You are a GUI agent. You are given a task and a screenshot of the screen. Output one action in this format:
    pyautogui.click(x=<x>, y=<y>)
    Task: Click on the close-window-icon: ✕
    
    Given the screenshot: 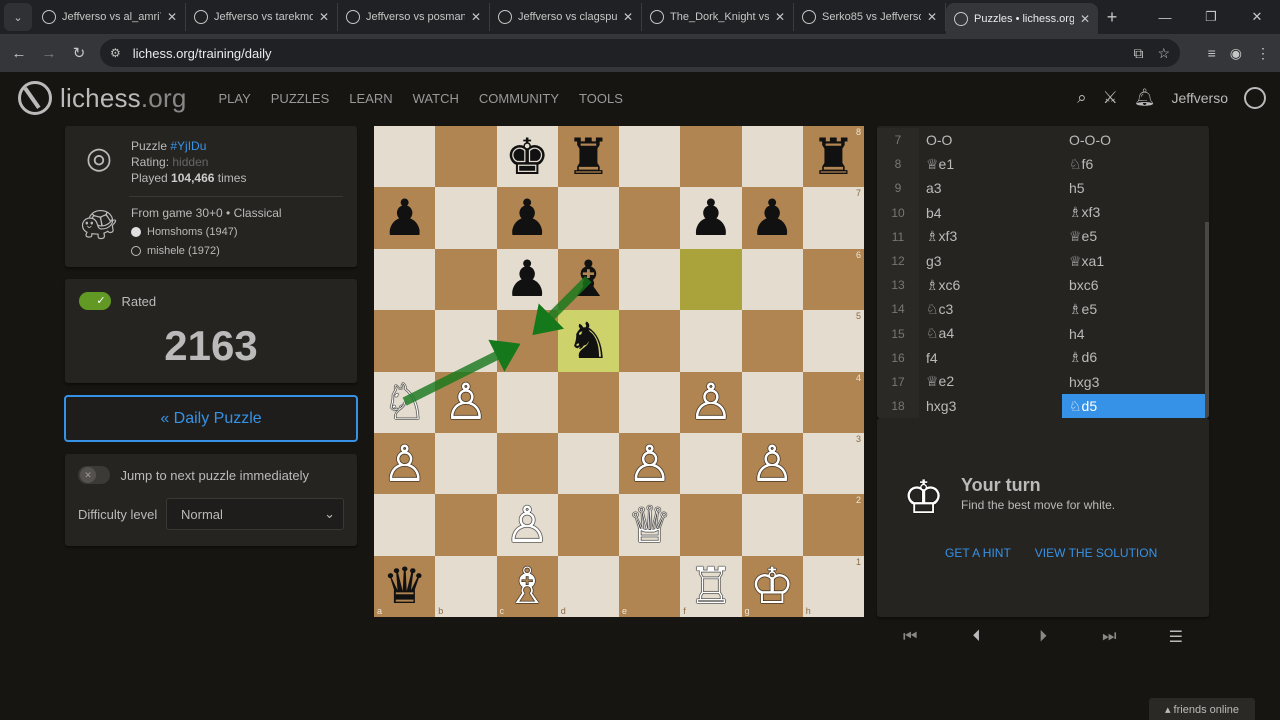 What is the action you would take?
    pyautogui.click(x=1257, y=17)
    